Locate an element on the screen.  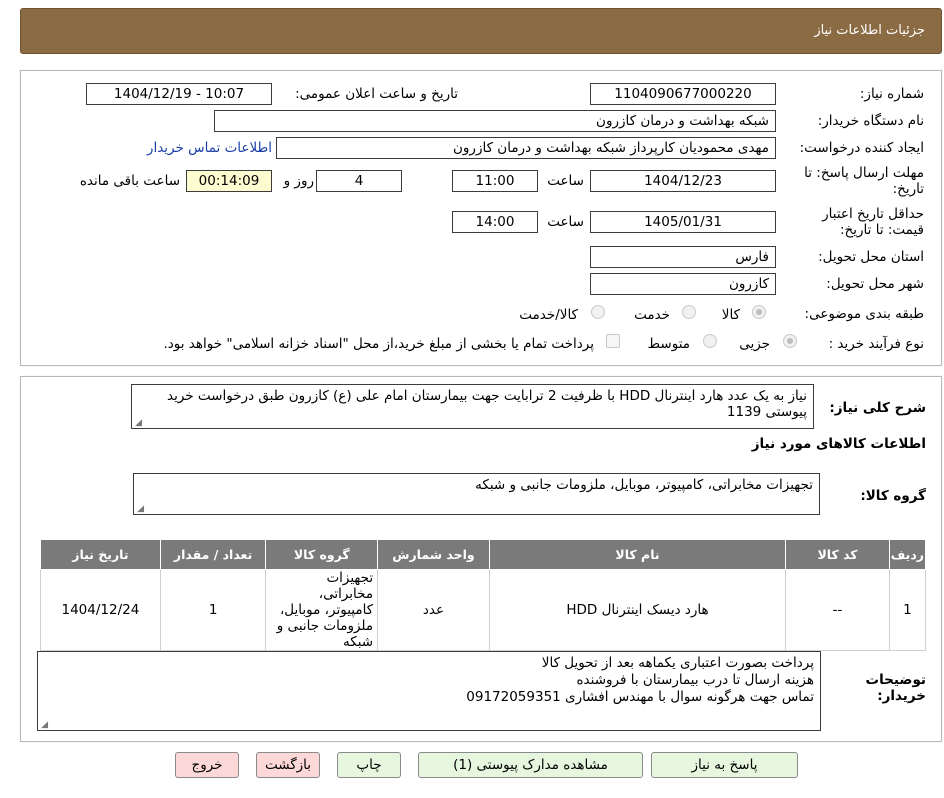
validity-time-label: ساعت is located at coordinates (565, 222).